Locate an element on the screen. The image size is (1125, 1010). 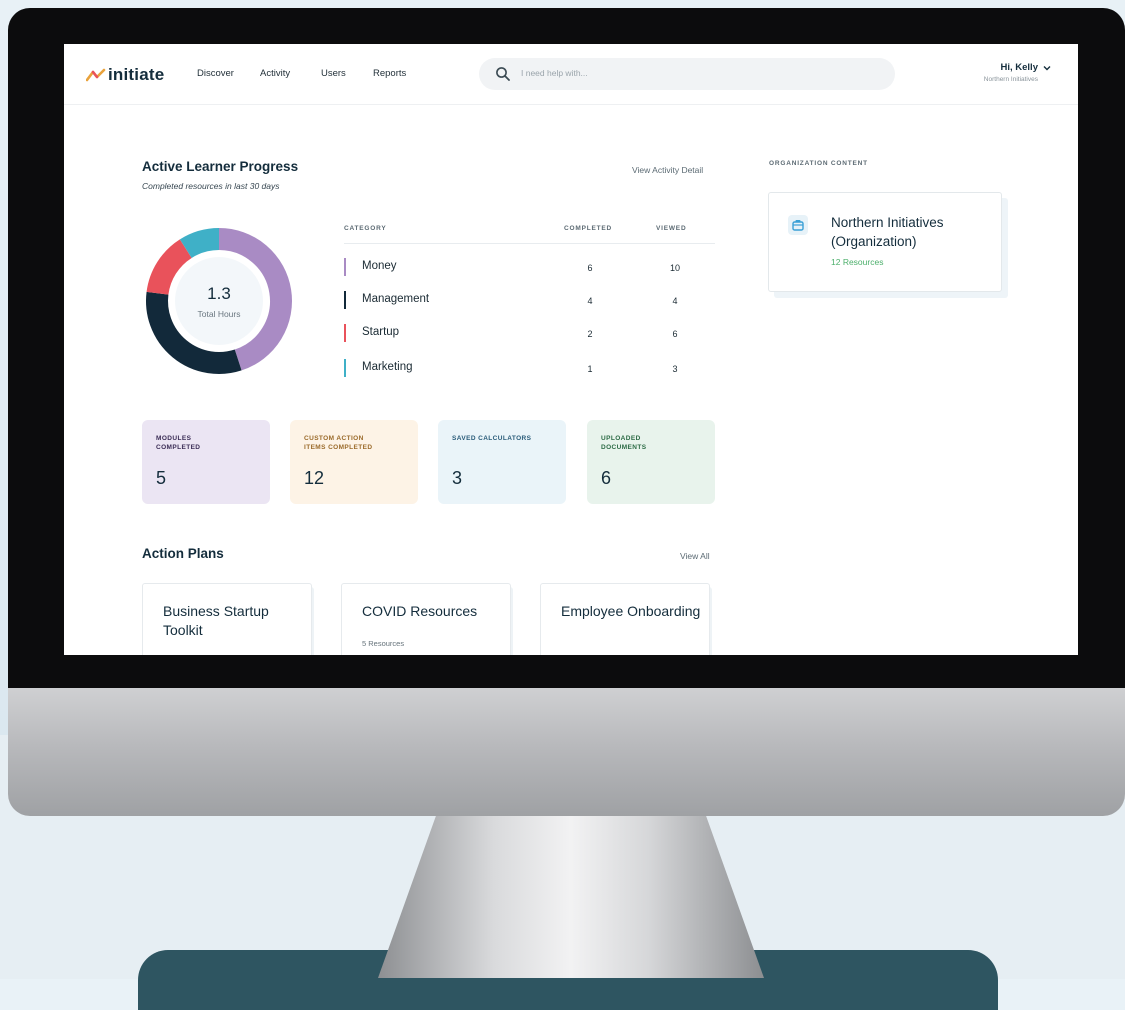
action-plan-title: Business Startup Toolkit is located at coordinates (216, 620).